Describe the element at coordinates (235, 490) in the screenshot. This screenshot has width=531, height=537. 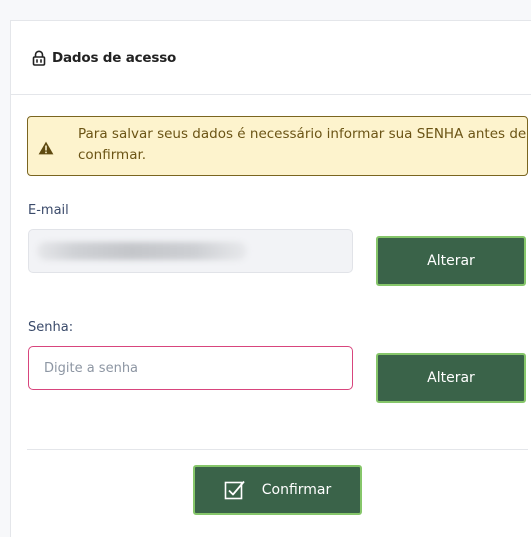
I see `checkbox-check-icon` at that location.